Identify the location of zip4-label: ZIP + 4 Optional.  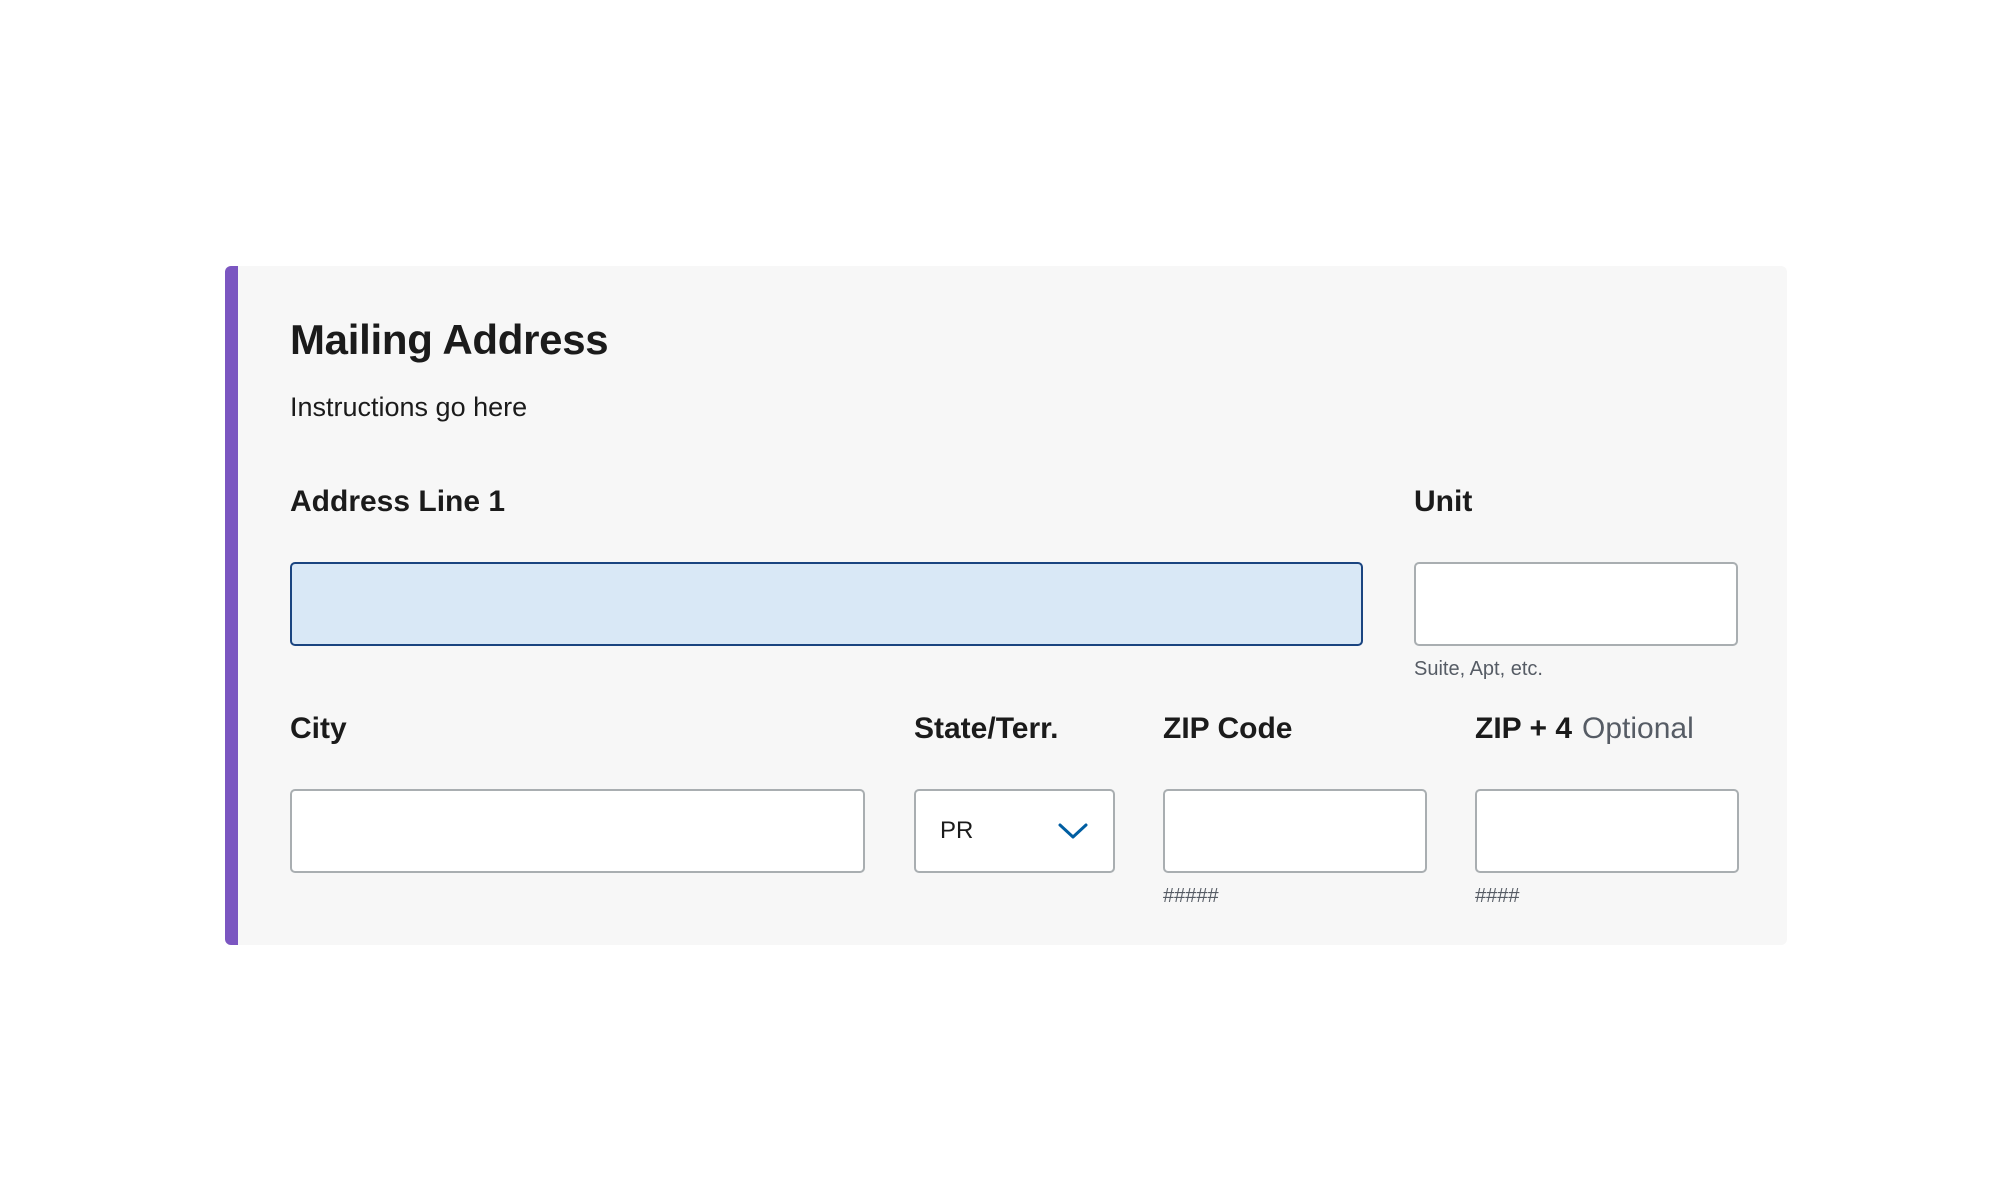
(1607, 729).